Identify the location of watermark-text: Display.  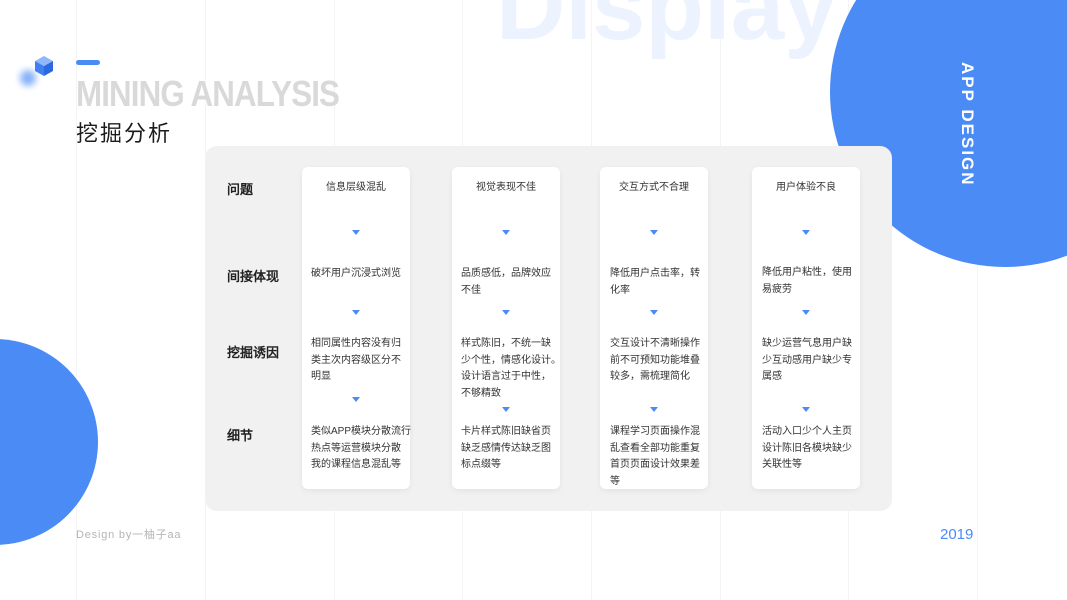
(667, 30).